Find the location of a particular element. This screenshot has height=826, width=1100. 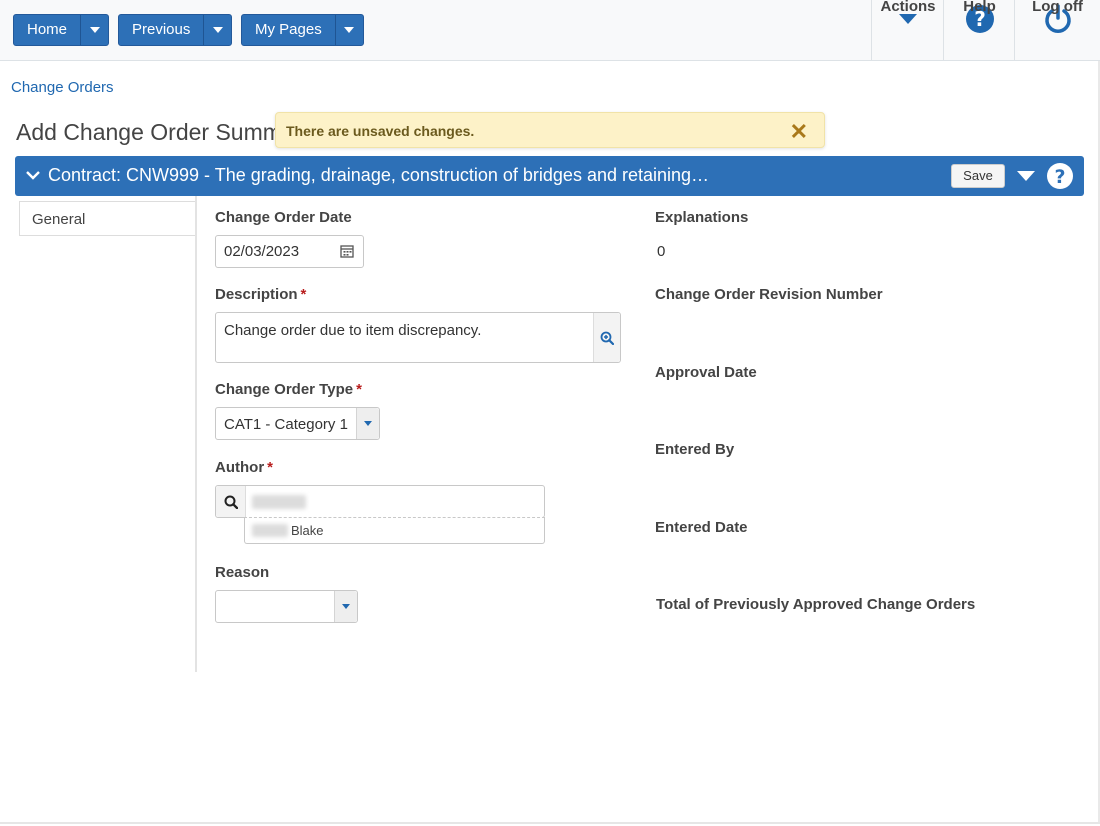

author-label-text: Author is located at coordinates (240, 467).